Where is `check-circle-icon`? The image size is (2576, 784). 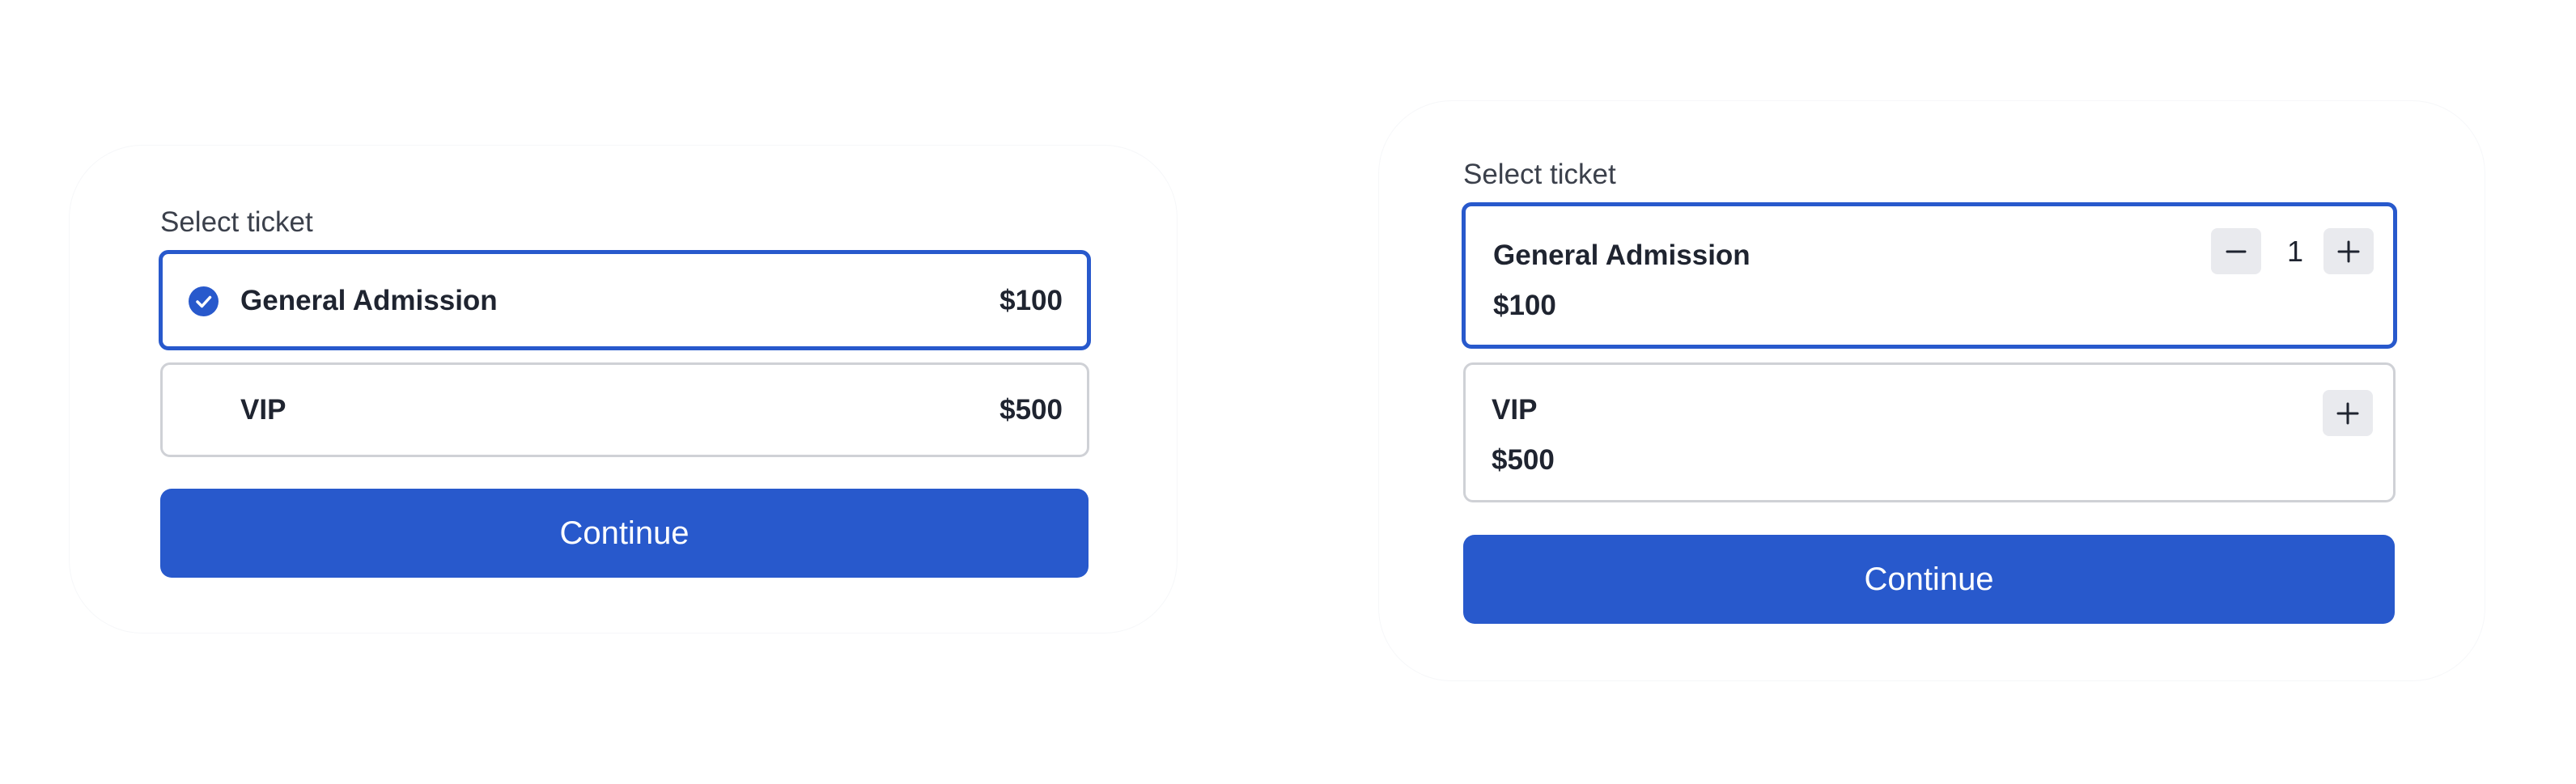 check-circle-icon is located at coordinates (204, 301).